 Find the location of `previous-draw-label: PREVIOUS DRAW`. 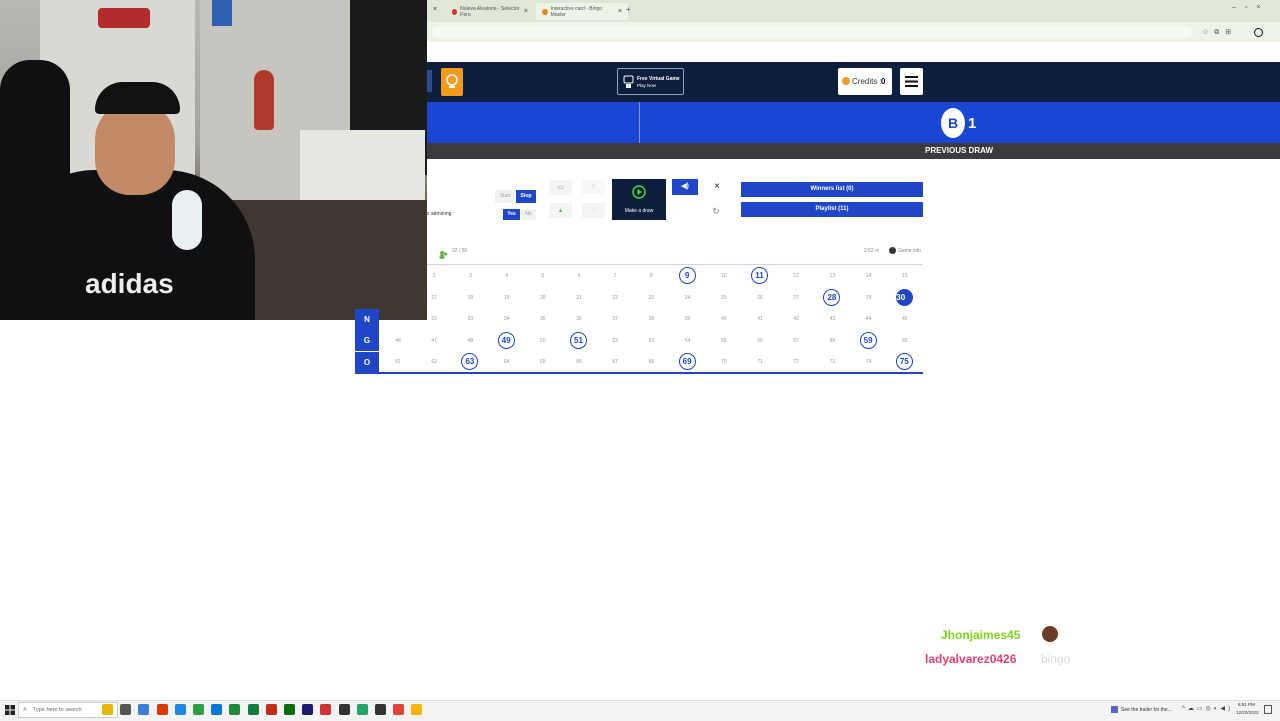

previous-draw-label: PREVIOUS DRAW is located at coordinates (958, 150).